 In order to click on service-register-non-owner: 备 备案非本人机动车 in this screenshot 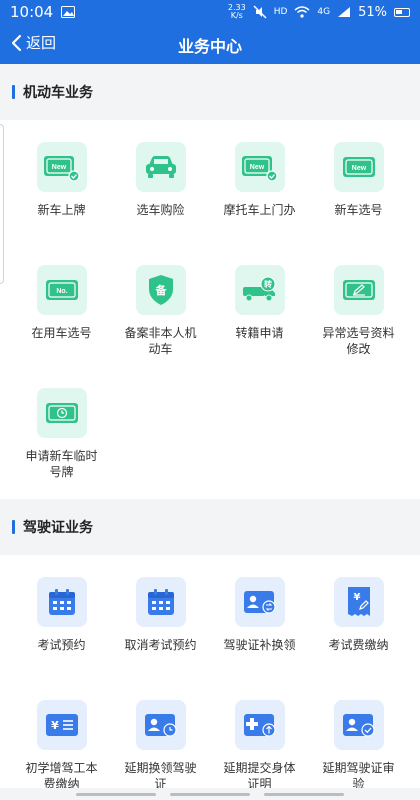, I will do `click(160, 314)`.